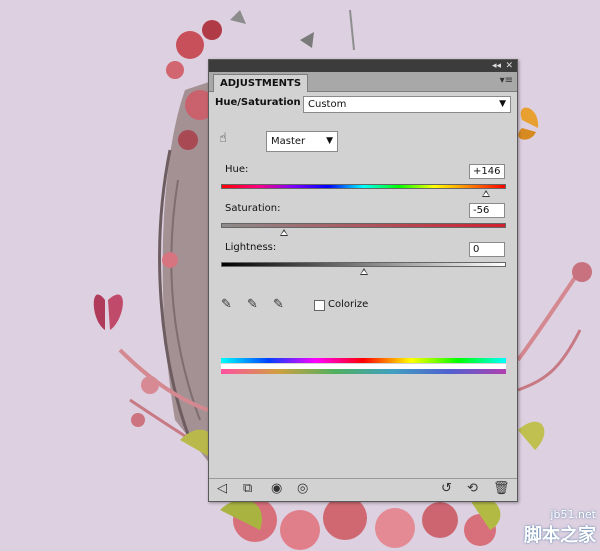 Image resolution: width=600 pixels, height=551 pixels. Describe the element at coordinates (253, 208) in the screenshot. I see `saturation-label: Saturation:` at that location.